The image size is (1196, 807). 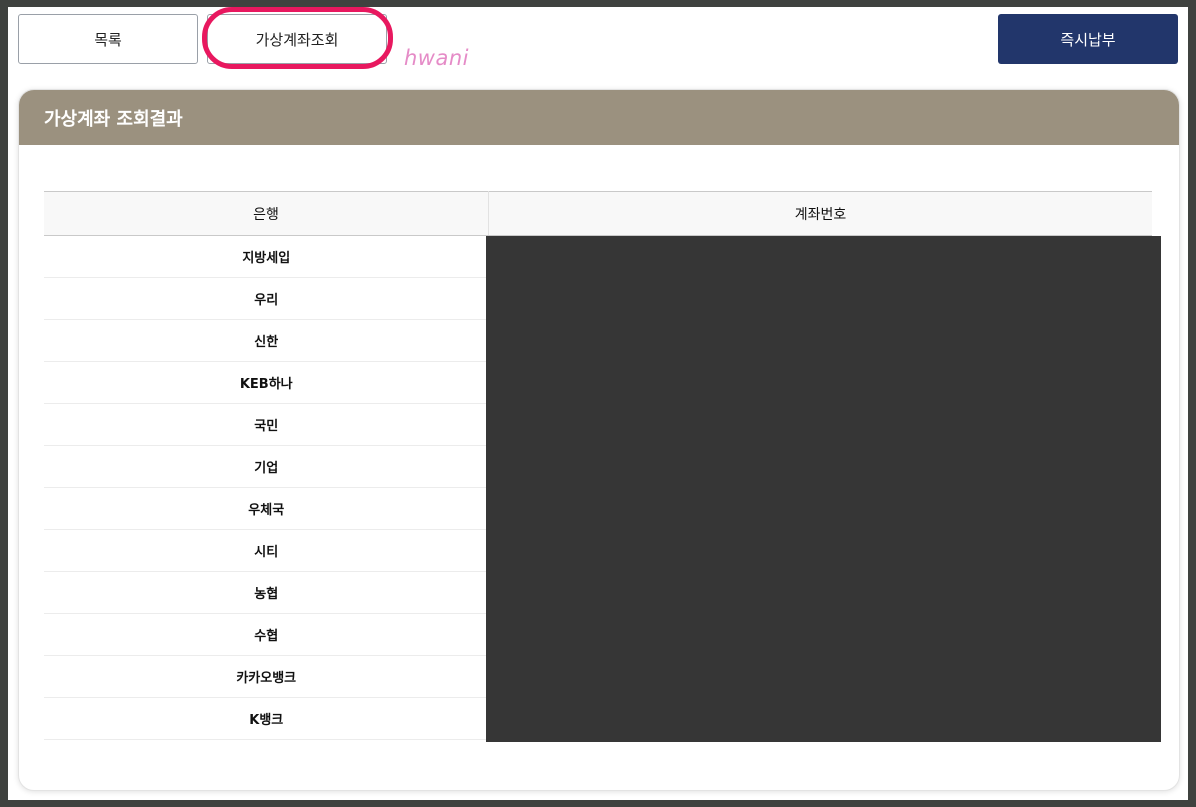 What do you see at coordinates (266, 256) in the screenshot?
I see `bank-name-cell: 지방세입` at bounding box center [266, 256].